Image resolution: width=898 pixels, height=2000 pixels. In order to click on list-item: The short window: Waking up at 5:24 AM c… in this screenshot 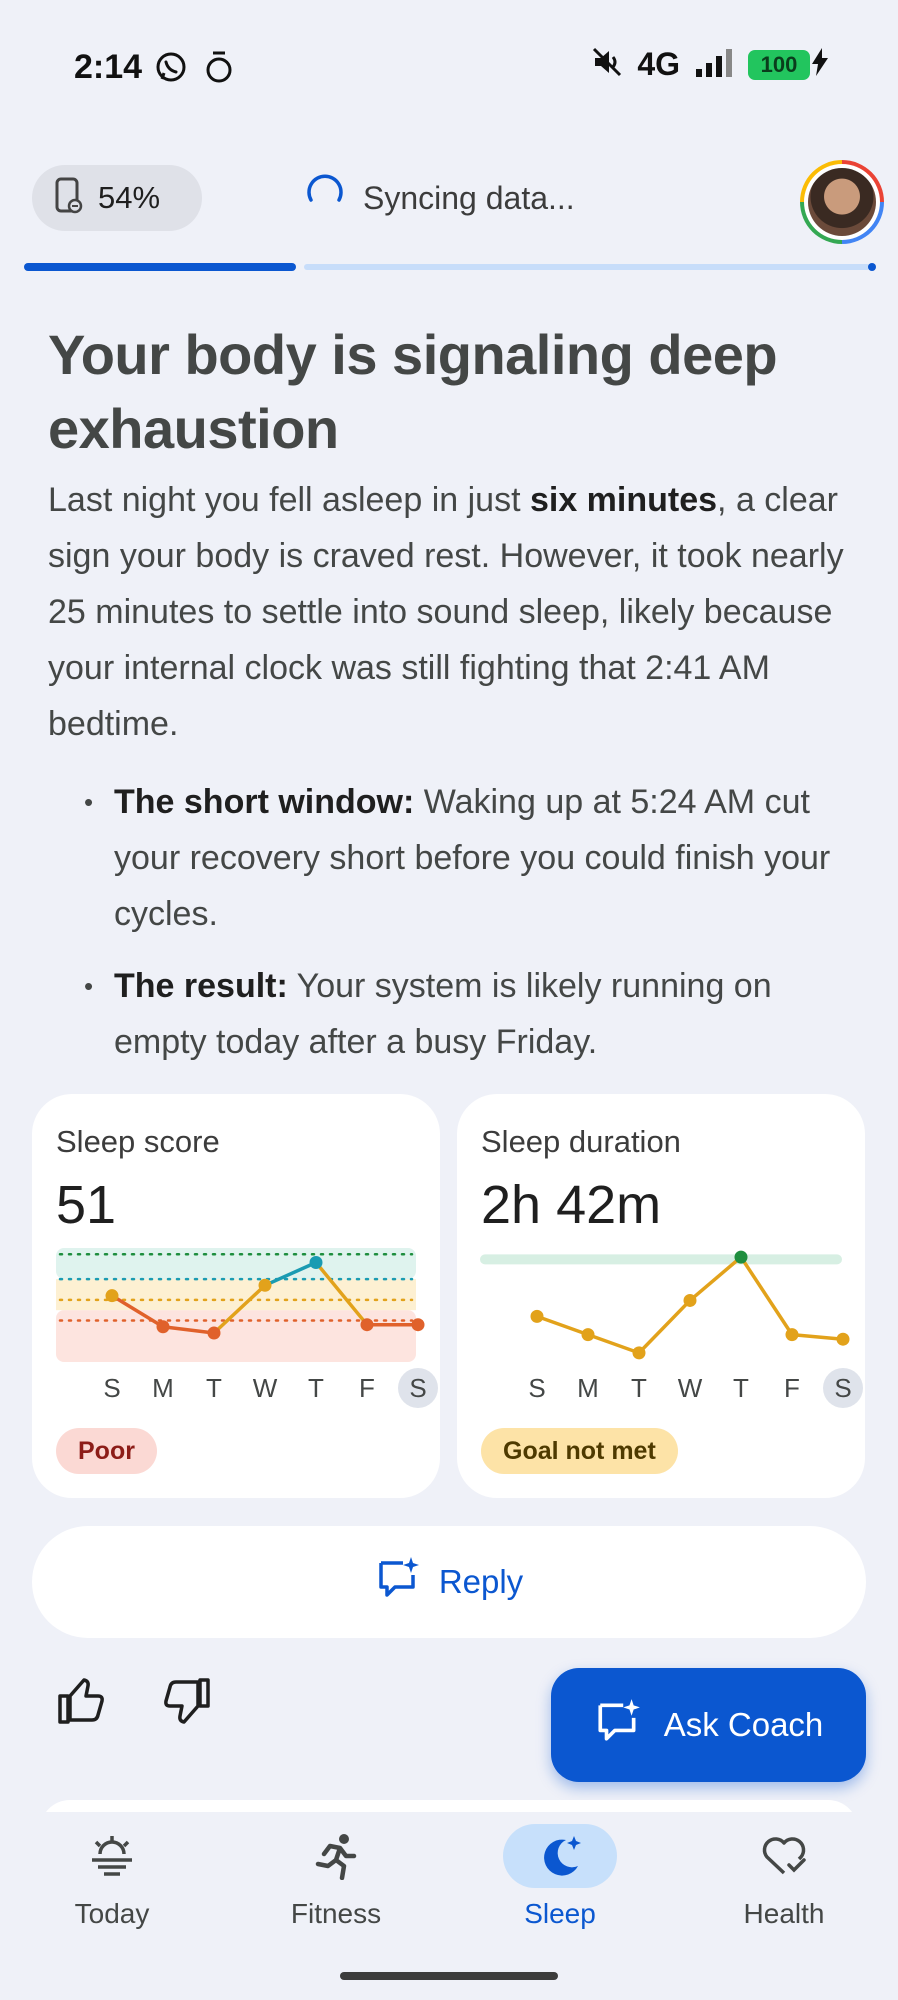, I will do `click(474, 858)`.